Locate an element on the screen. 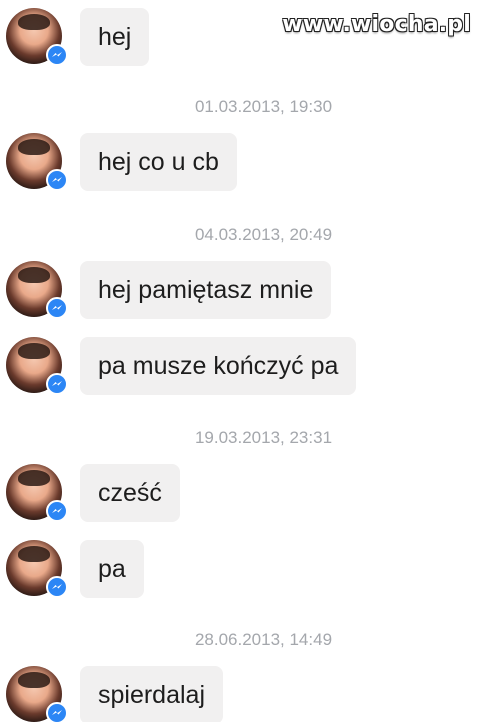 This screenshot has height=722, width=487. timestamp: 28.06.2013, 14:49 is located at coordinates (263, 639).